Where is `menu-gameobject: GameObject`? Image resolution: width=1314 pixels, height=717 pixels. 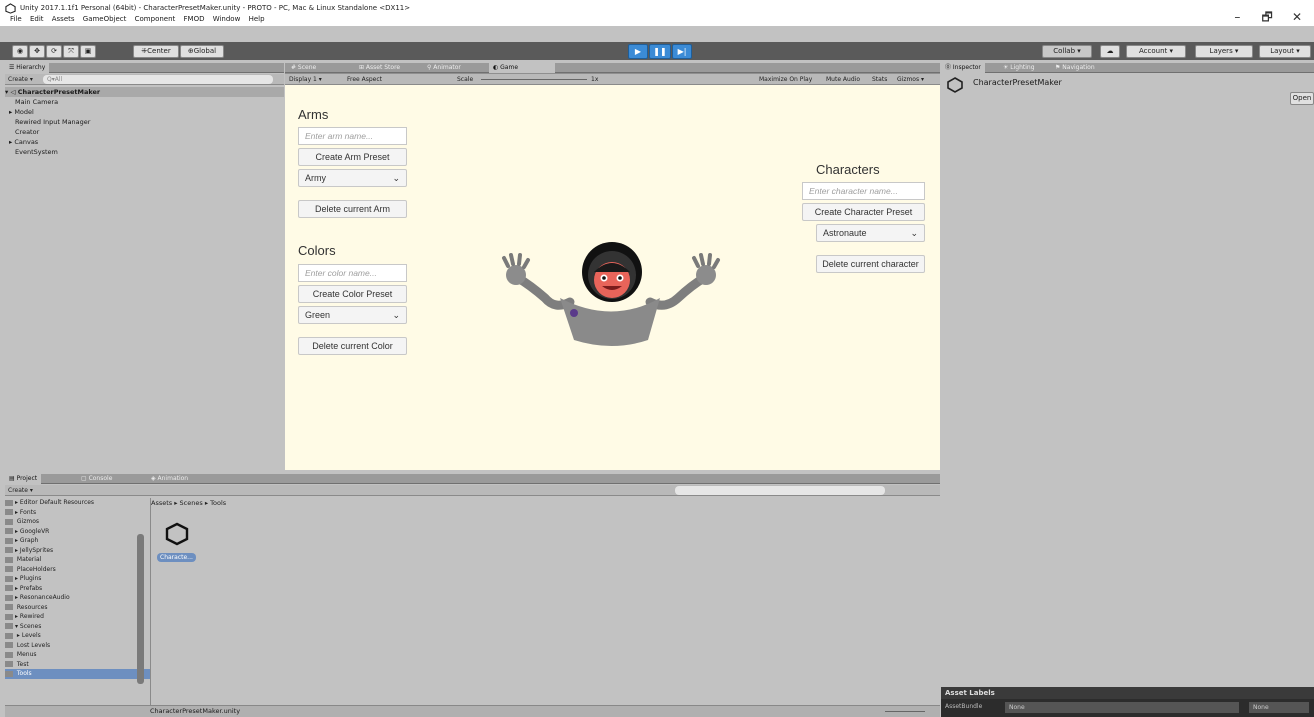 menu-gameobject: GameObject is located at coordinates (105, 19).